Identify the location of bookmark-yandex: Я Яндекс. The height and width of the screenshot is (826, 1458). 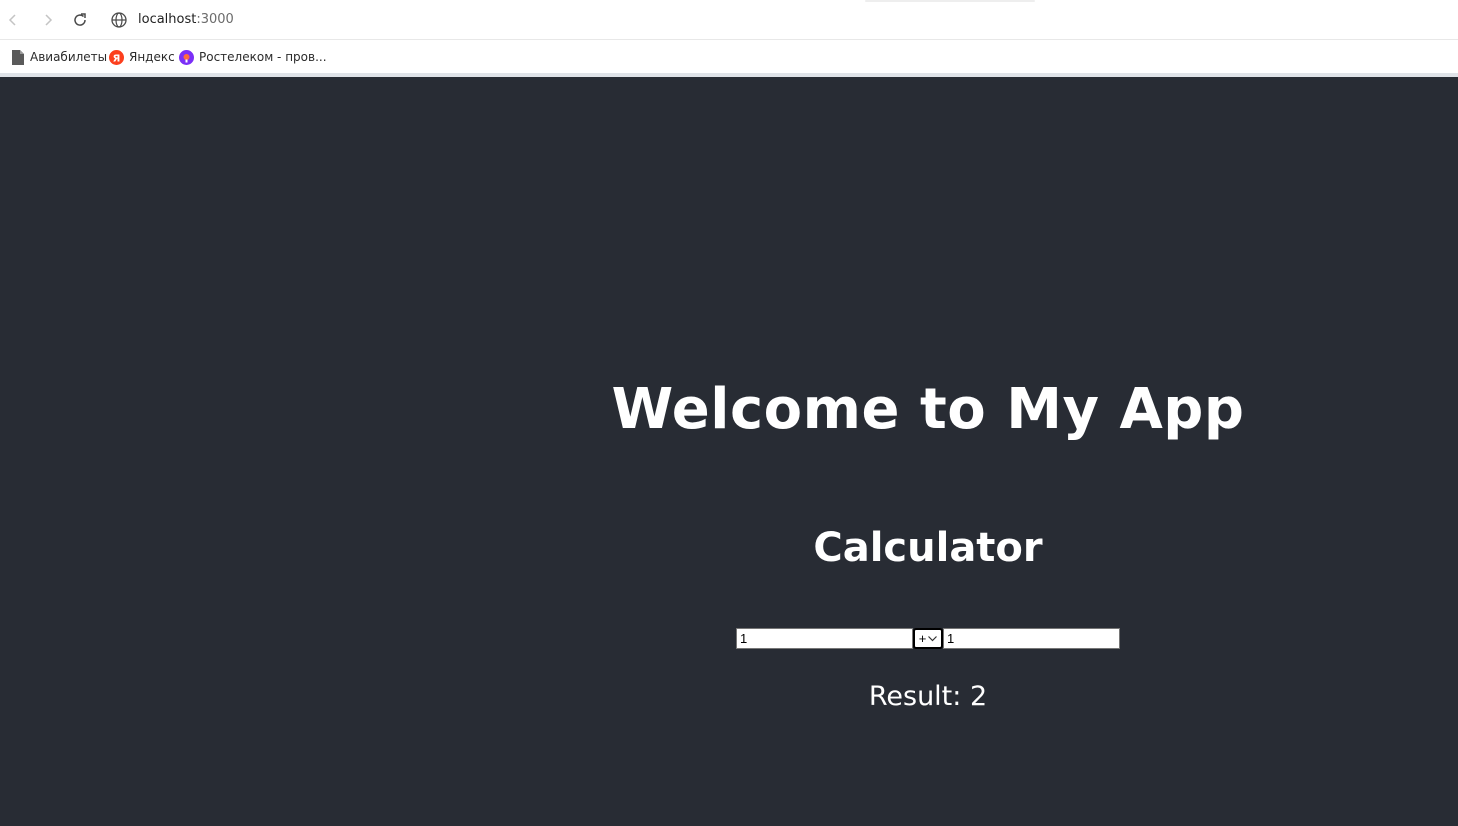
(142, 57).